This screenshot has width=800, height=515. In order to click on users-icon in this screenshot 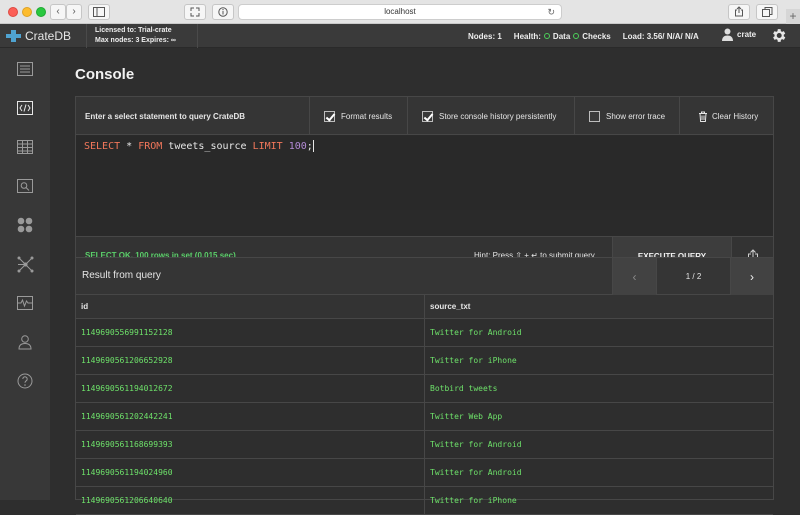, I will do `click(25, 341)`.